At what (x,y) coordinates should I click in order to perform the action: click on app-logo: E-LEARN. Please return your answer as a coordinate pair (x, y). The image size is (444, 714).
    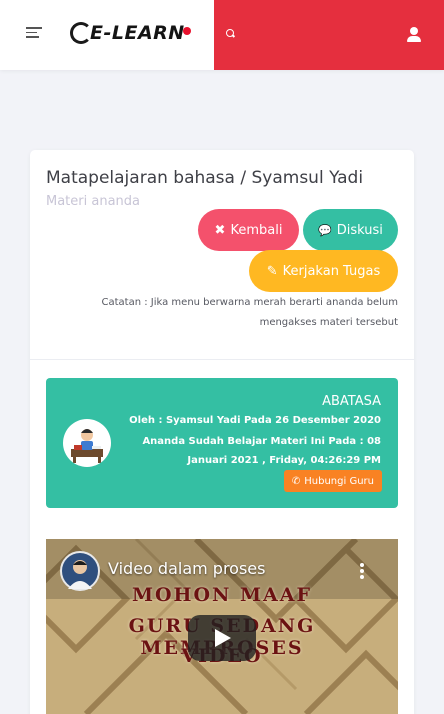
    Looking at the image, I should click on (130, 33).